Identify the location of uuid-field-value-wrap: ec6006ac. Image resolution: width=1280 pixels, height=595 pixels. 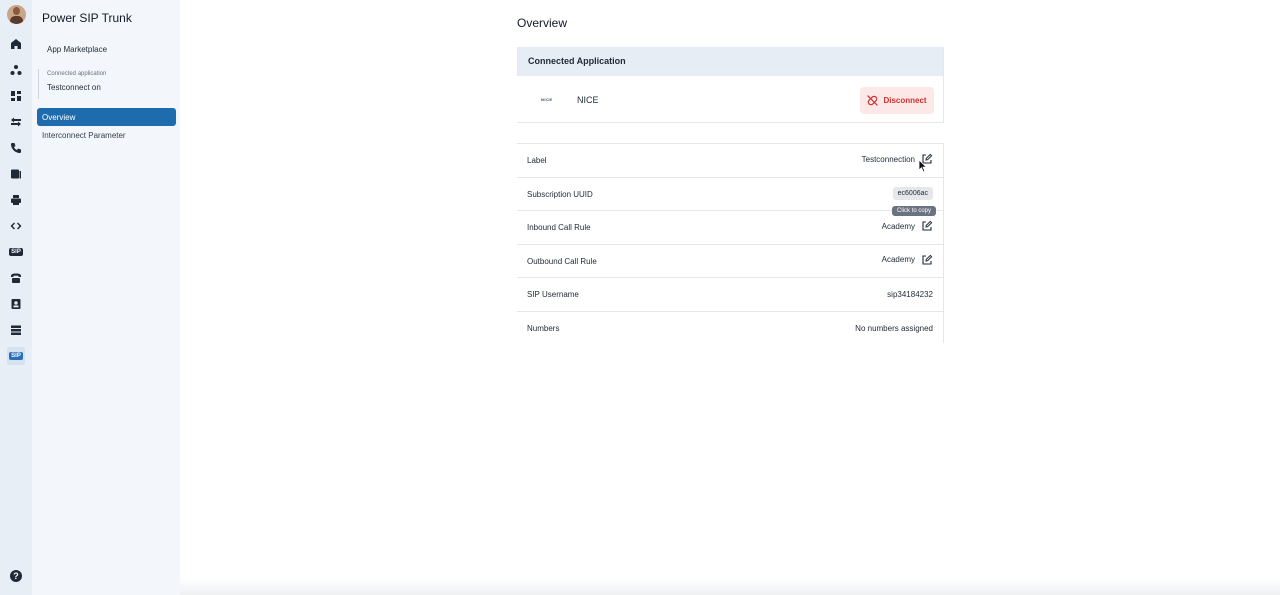
(912, 193).